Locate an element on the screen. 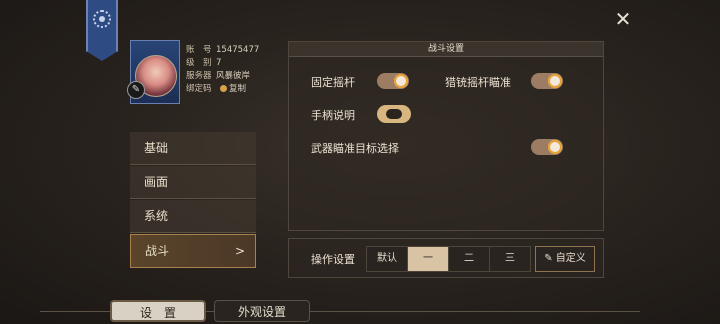 Image resolution: width=720 pixels, height=324 pixels. preset-two: 二 is located at coordinates (469, 259).